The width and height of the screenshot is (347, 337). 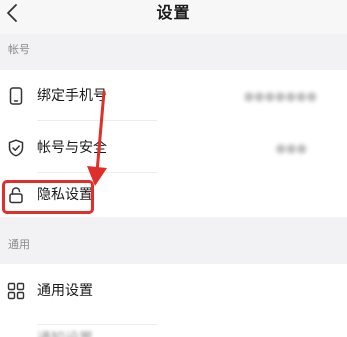 I want to click on notification-settings-label: 通知设置, so click(x=65, y=332).